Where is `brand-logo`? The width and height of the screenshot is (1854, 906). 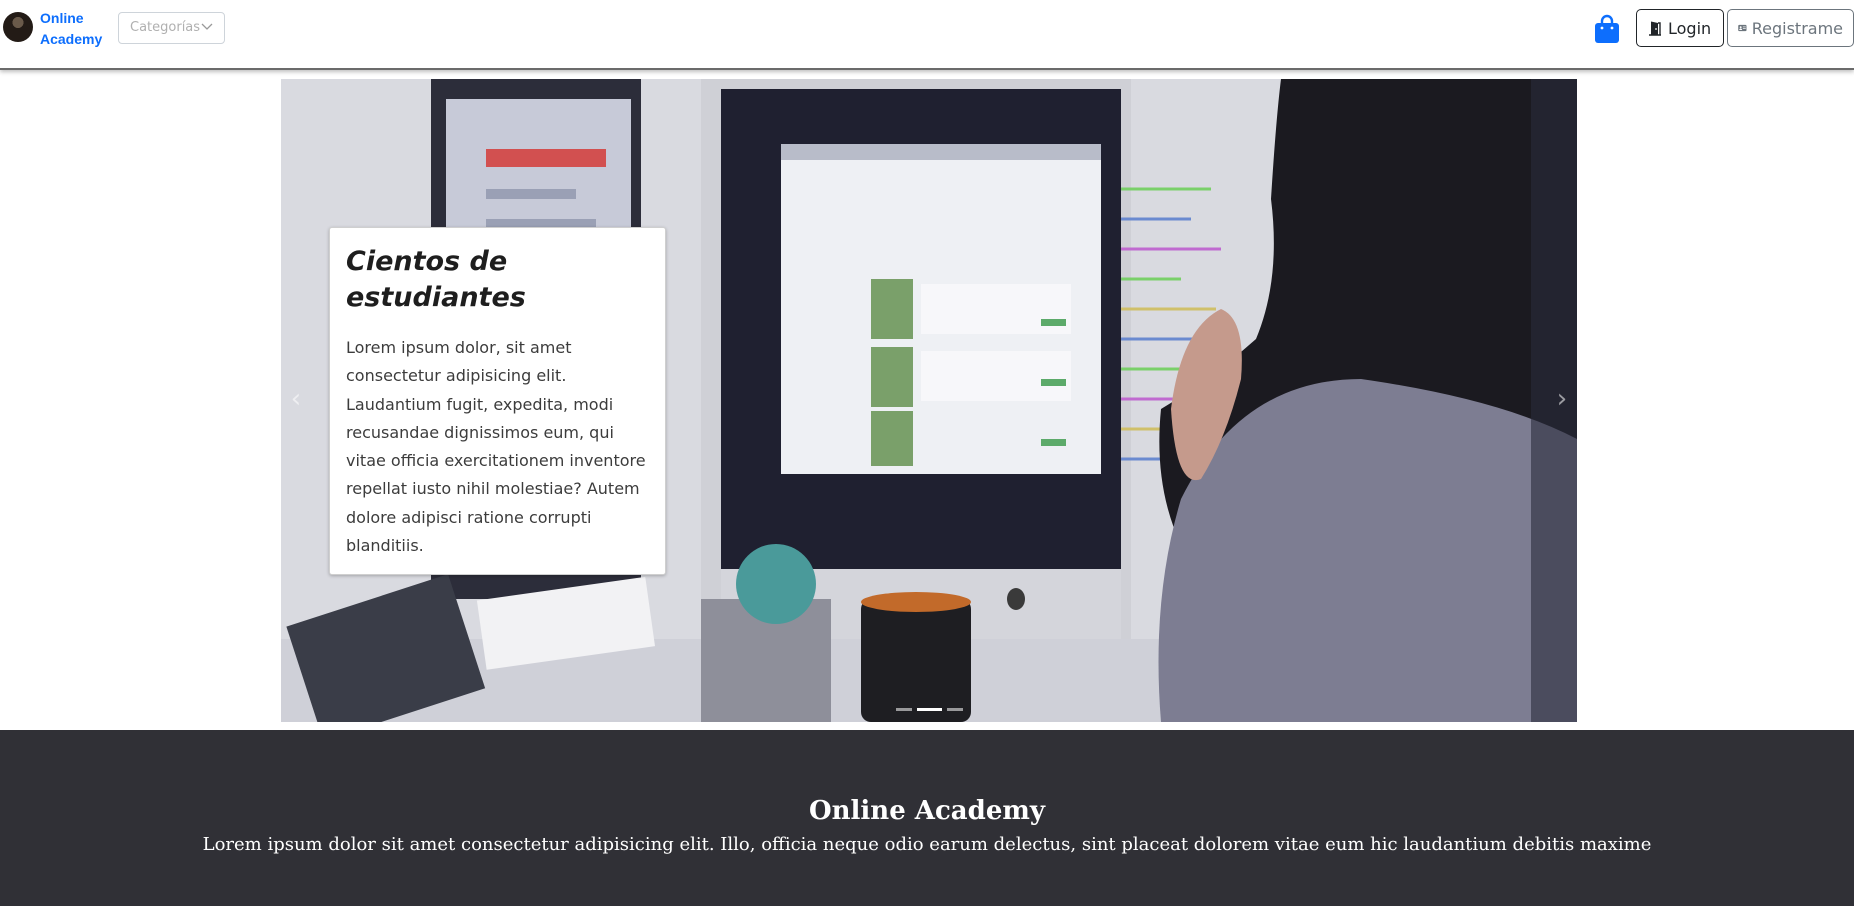
brand-logo is located at coordinates (18, 27).